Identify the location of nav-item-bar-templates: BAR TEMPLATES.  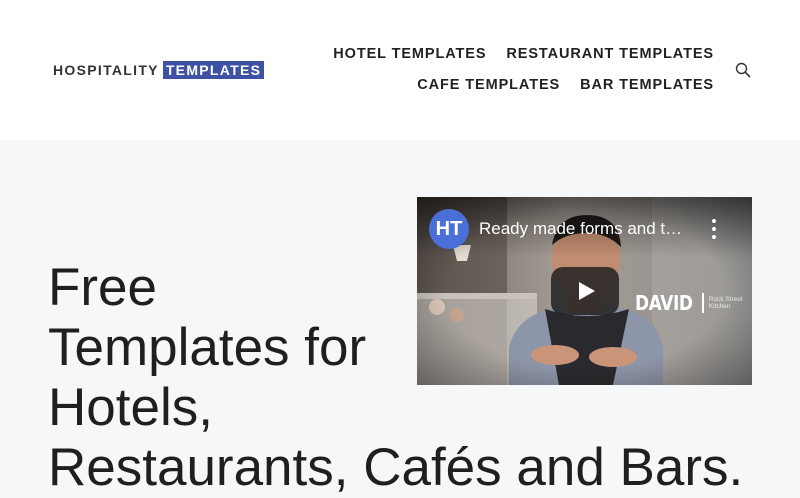
(647, 90).